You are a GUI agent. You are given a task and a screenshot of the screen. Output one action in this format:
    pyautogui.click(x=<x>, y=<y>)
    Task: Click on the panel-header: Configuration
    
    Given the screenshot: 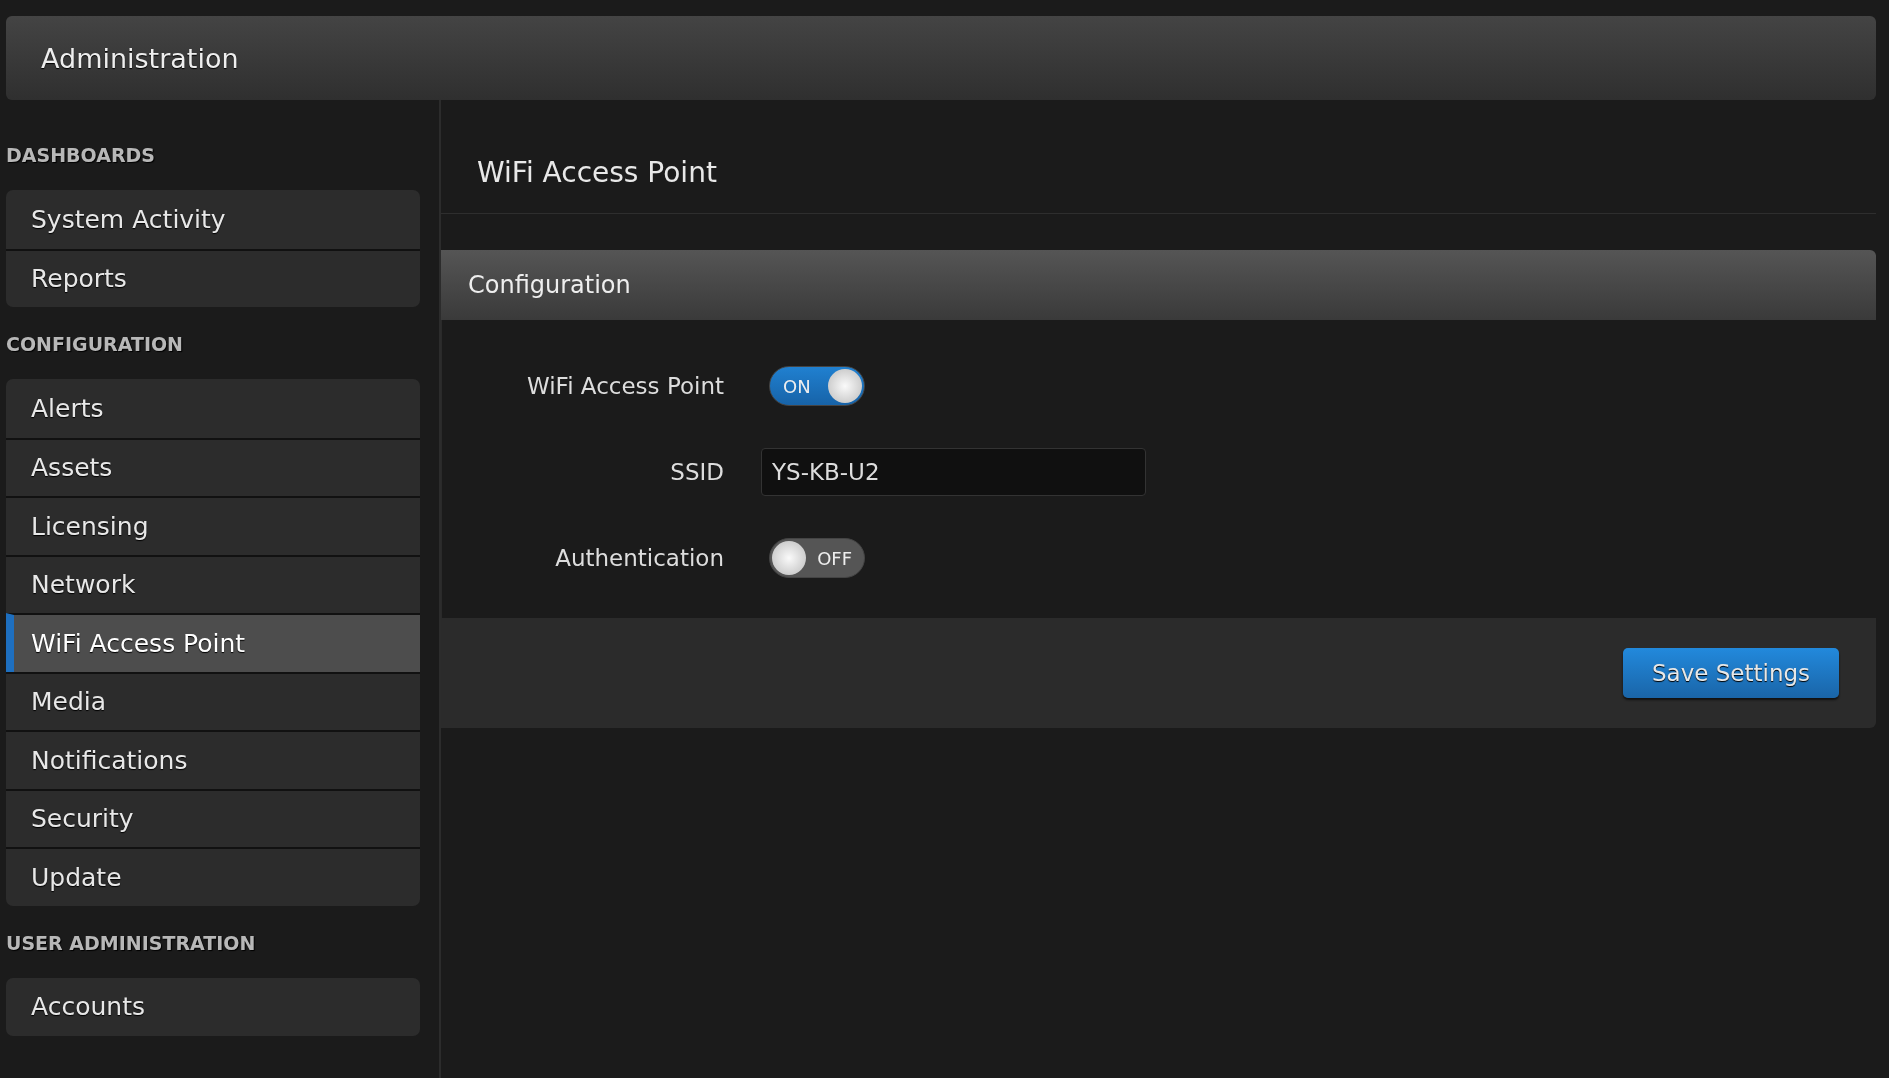 What is the action you would take?
    pyautogui.click(x=1158, y=285)
    